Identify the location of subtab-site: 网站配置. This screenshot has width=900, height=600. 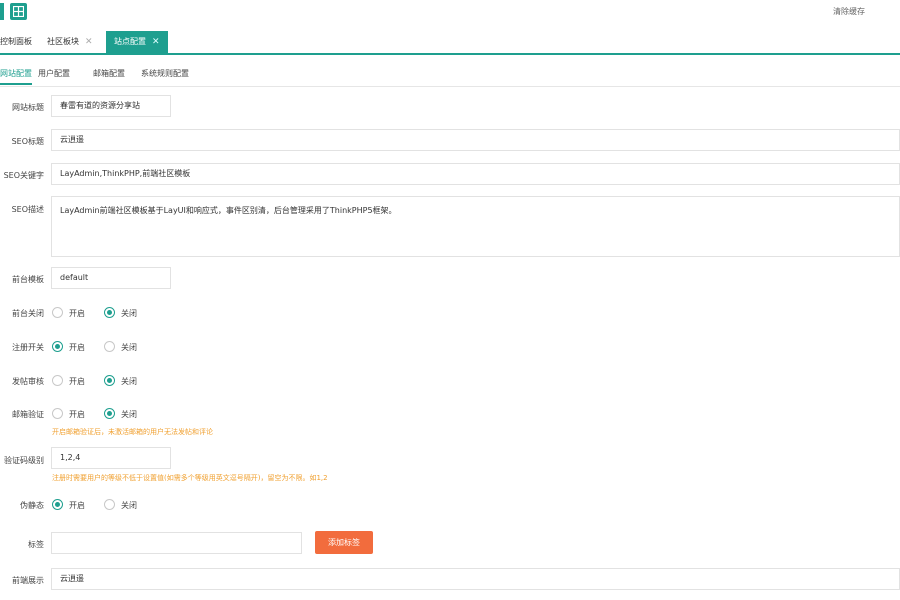
(16, 76).